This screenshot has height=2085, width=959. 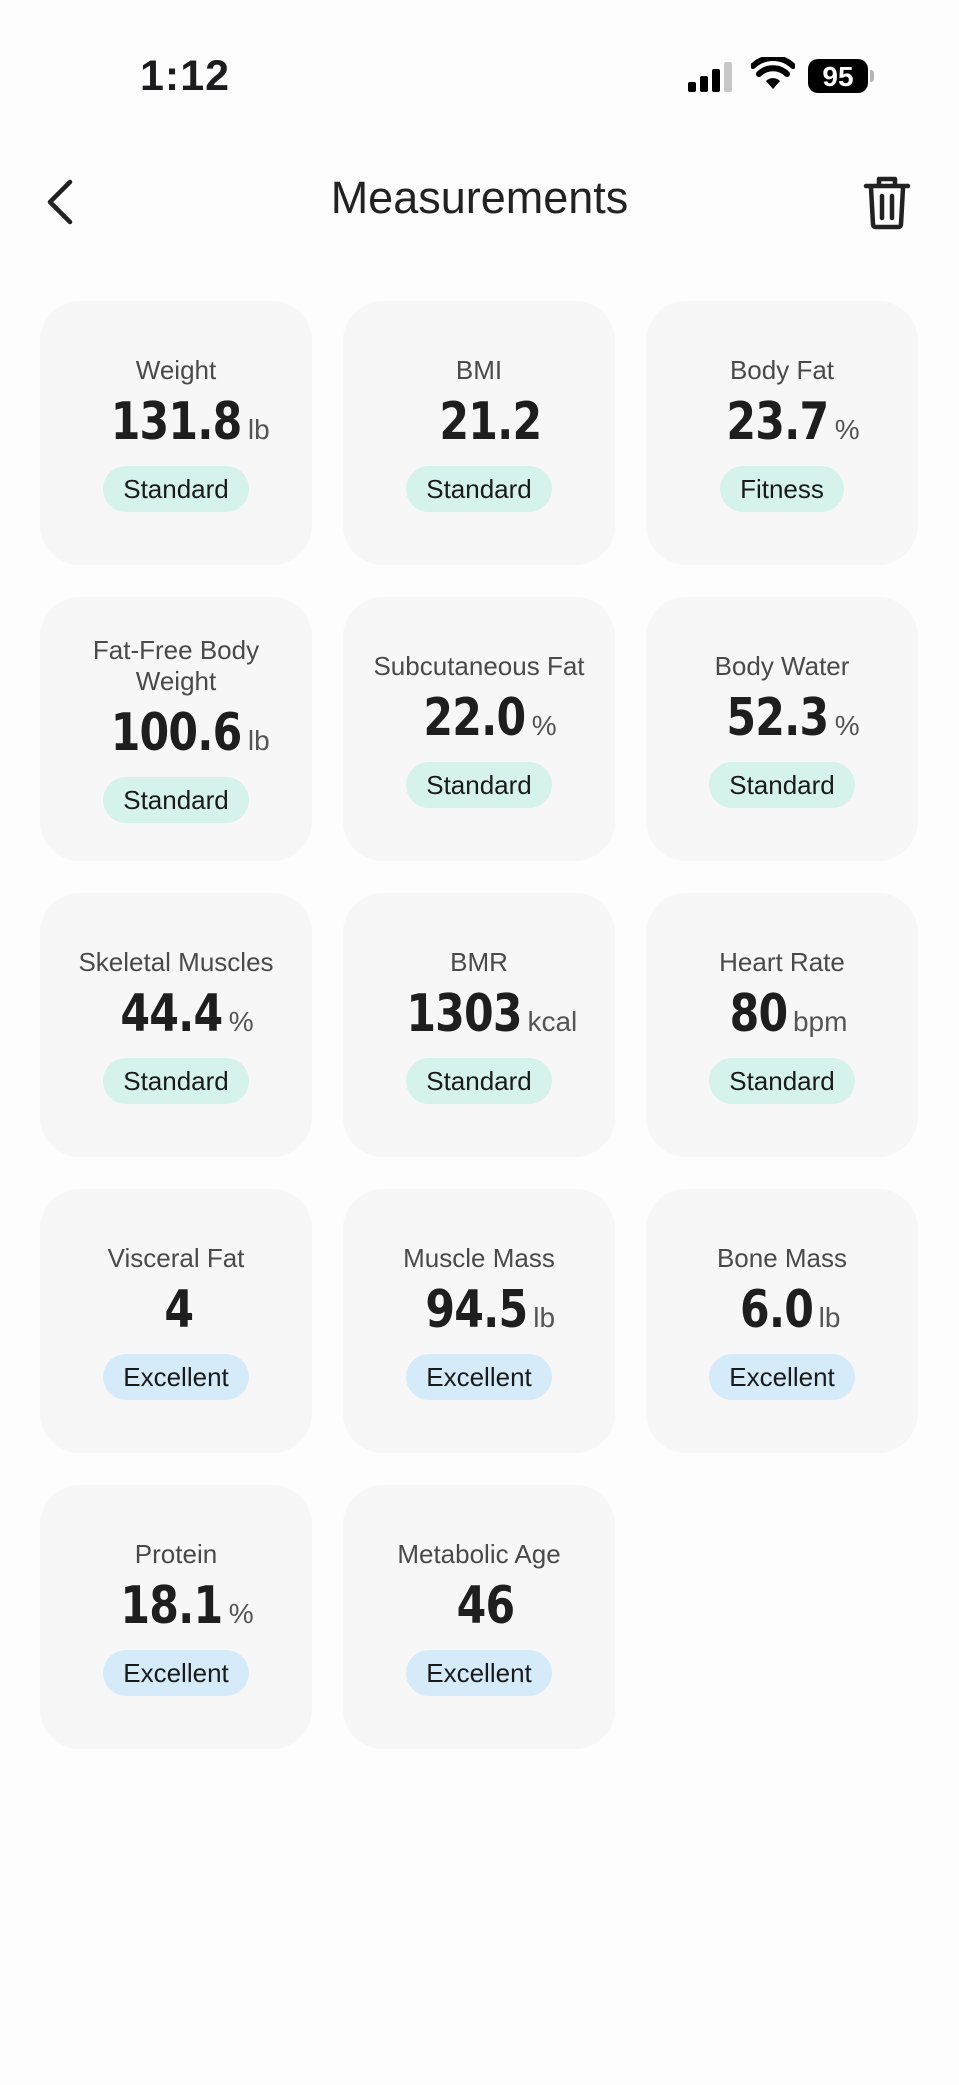 I want to click on battery-level: 95, so click(x=838, y=76).